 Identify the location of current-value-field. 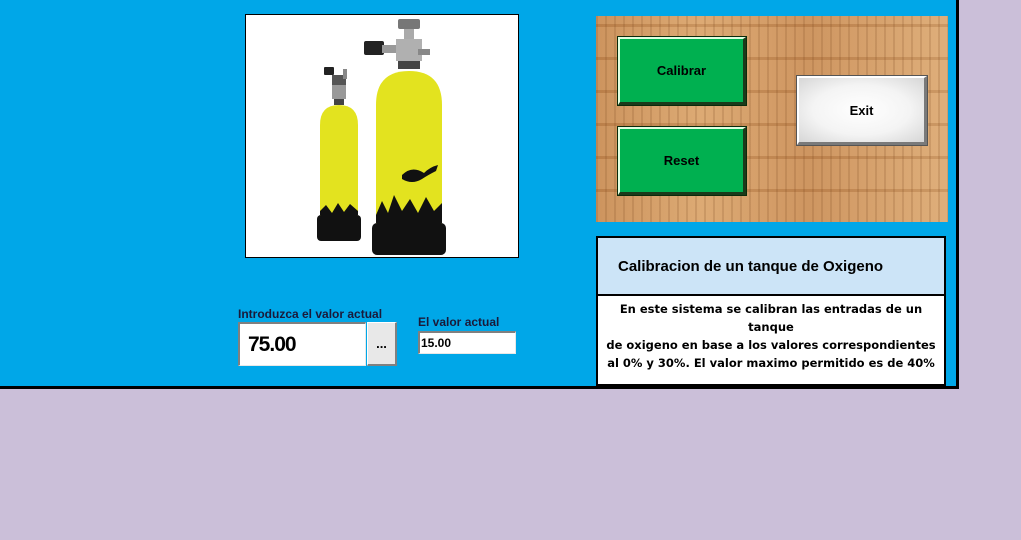
(467, 342).